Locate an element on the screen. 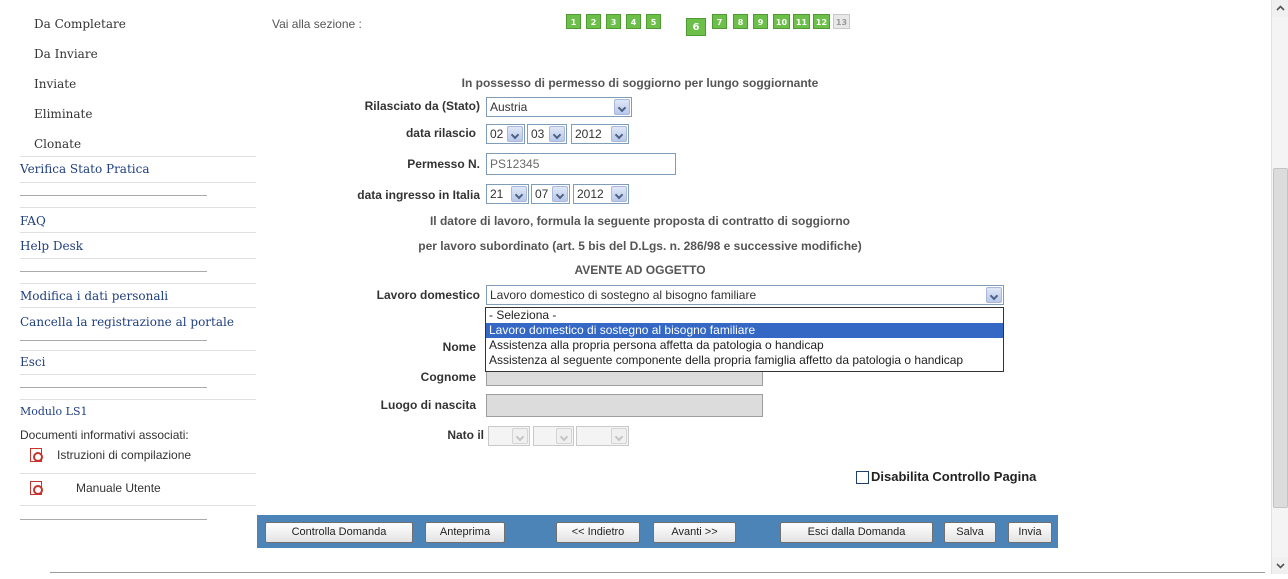 The height and width of the screenshot is (579, 1288). data-ingresso-label: data ingresso in Italia is located at coordinates (418, 195).